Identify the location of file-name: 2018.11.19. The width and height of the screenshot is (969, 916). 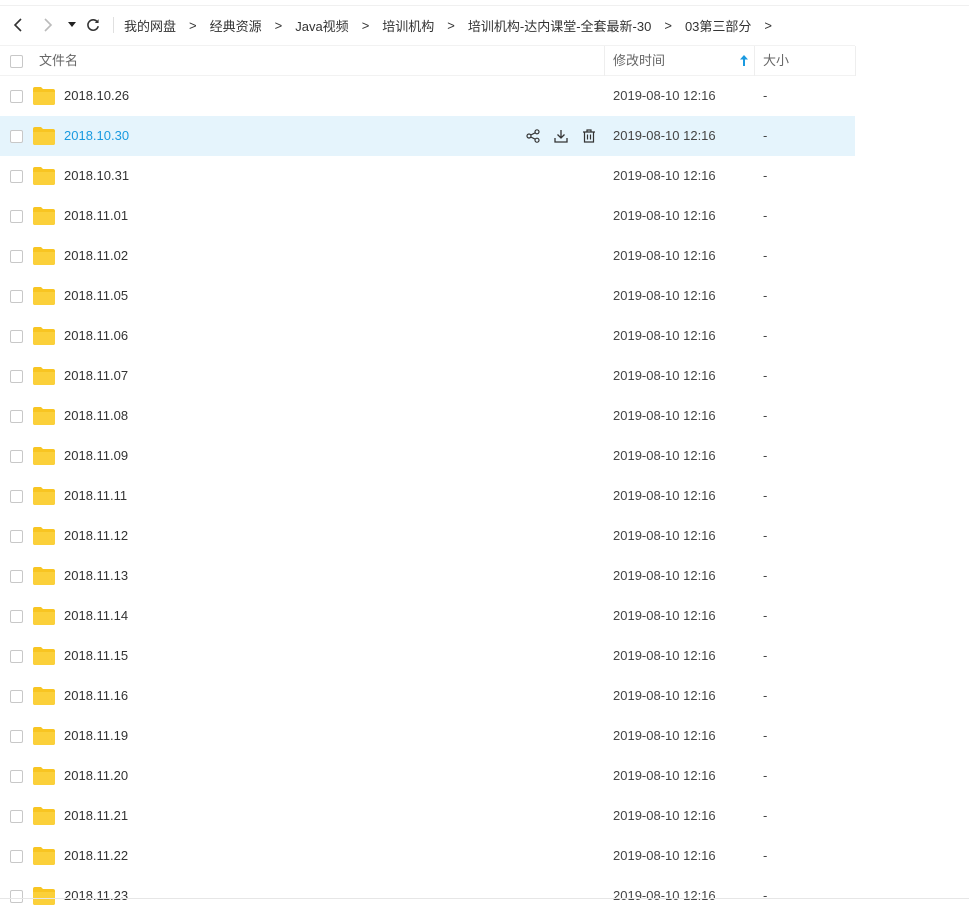
(96, 736).